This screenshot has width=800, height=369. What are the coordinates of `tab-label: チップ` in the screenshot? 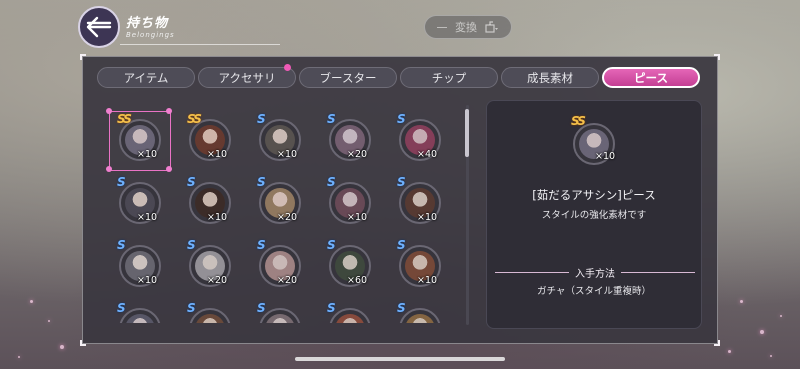 It's located at (449, 77).